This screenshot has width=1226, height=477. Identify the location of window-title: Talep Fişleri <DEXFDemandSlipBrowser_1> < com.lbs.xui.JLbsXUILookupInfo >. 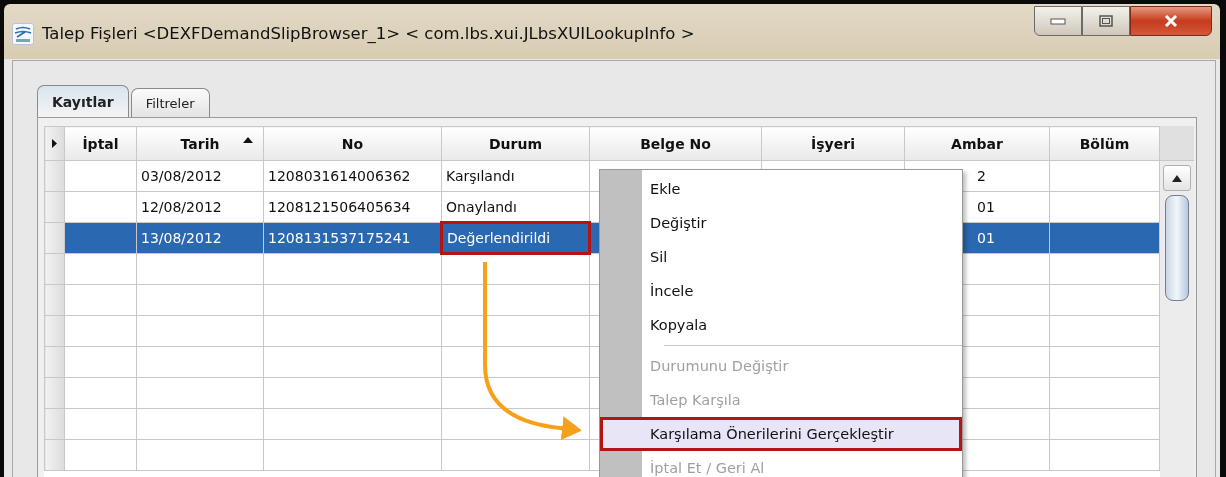
(368, 33).